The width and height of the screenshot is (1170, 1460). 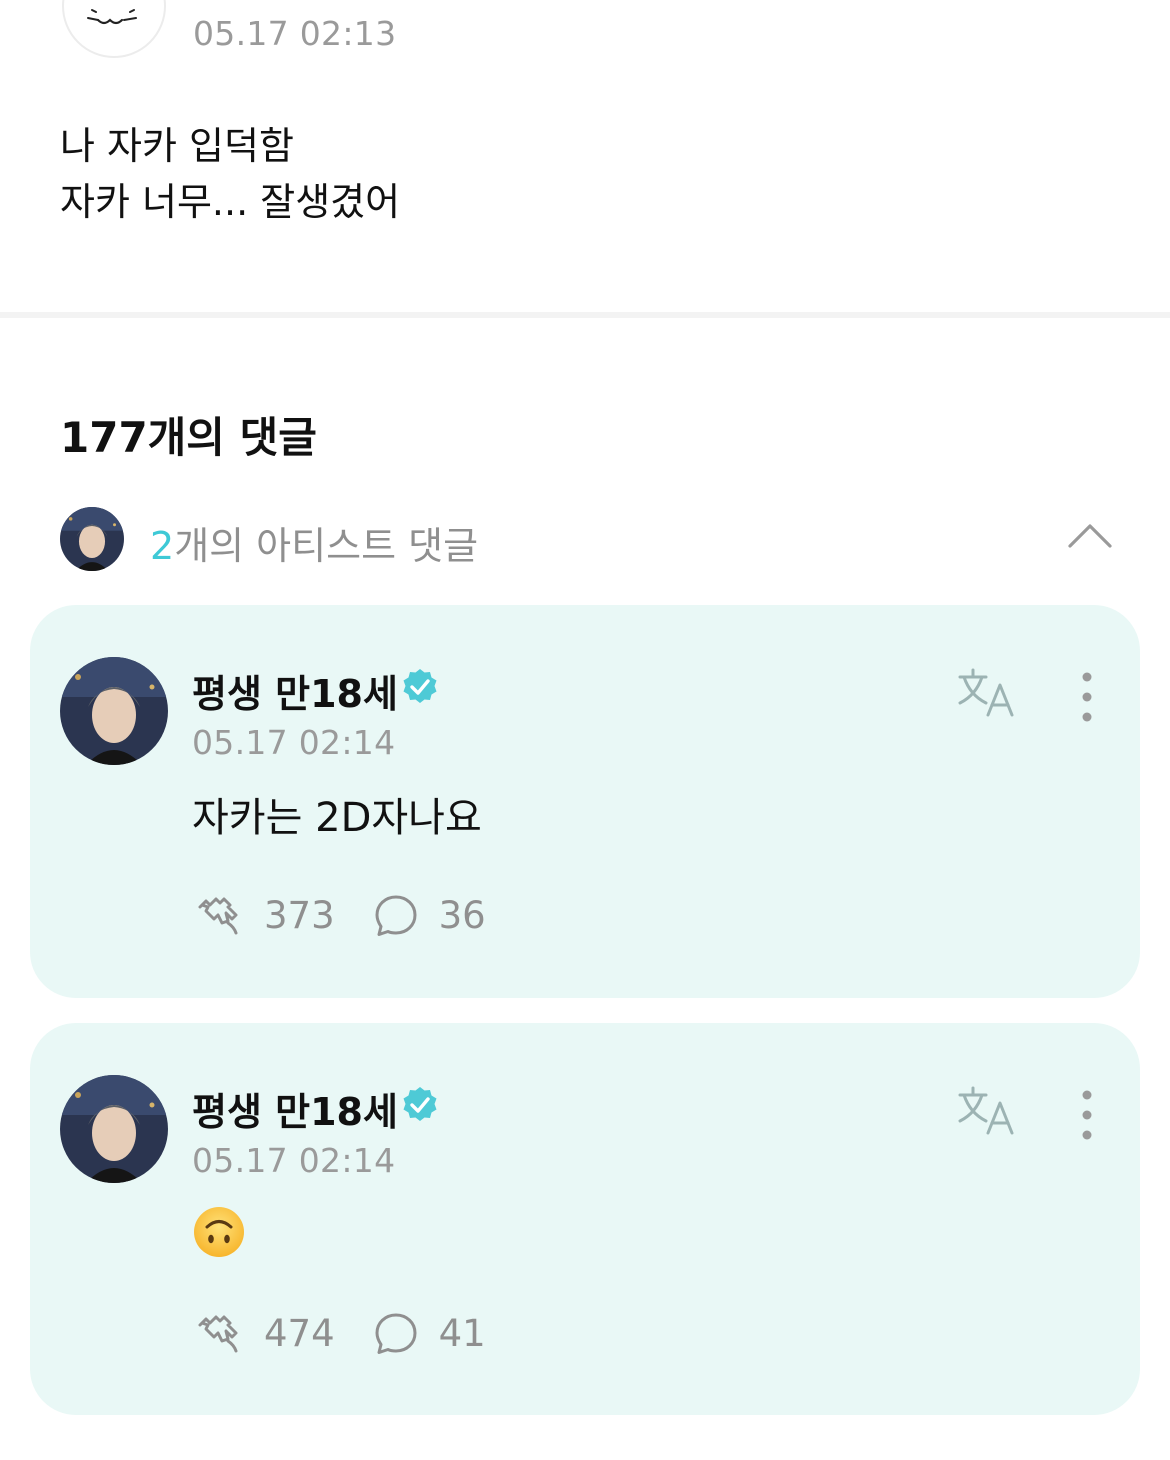 What do you see at coordinates (337, 818) in the screenshot?
I see `comment-text: 자카는 2D자나요` at bounding box center [337, 818].